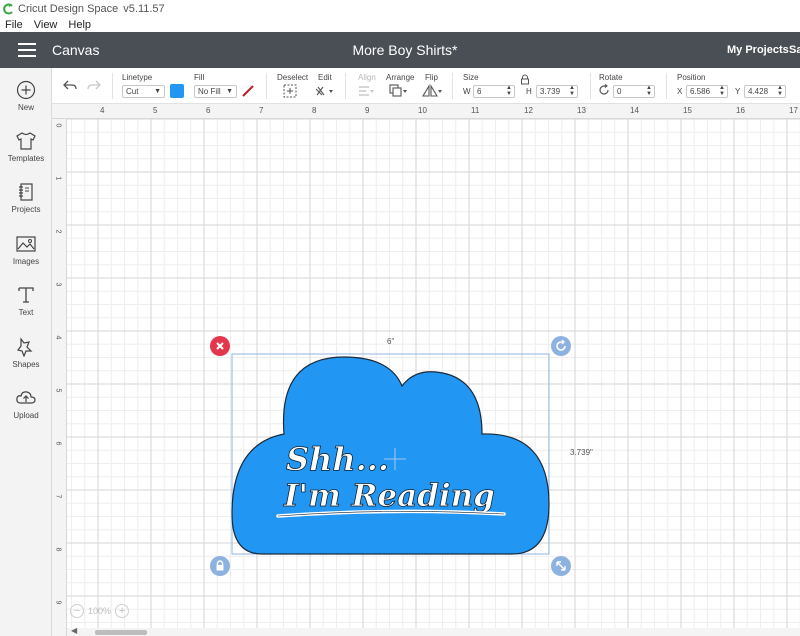 The height and width of the screenshot is (636, 800). What do you see at coordinates (467, 91) in the screenshot?
I see `width-letter: W` at bounding box center [467, 91].